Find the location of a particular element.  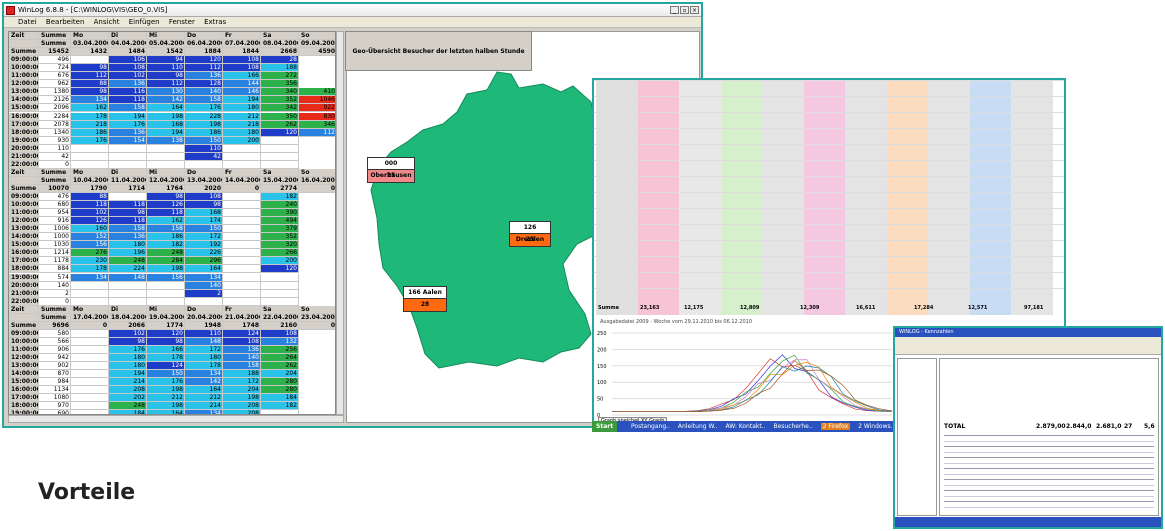

table-cell: 830 is located at coordinates (317, 116).